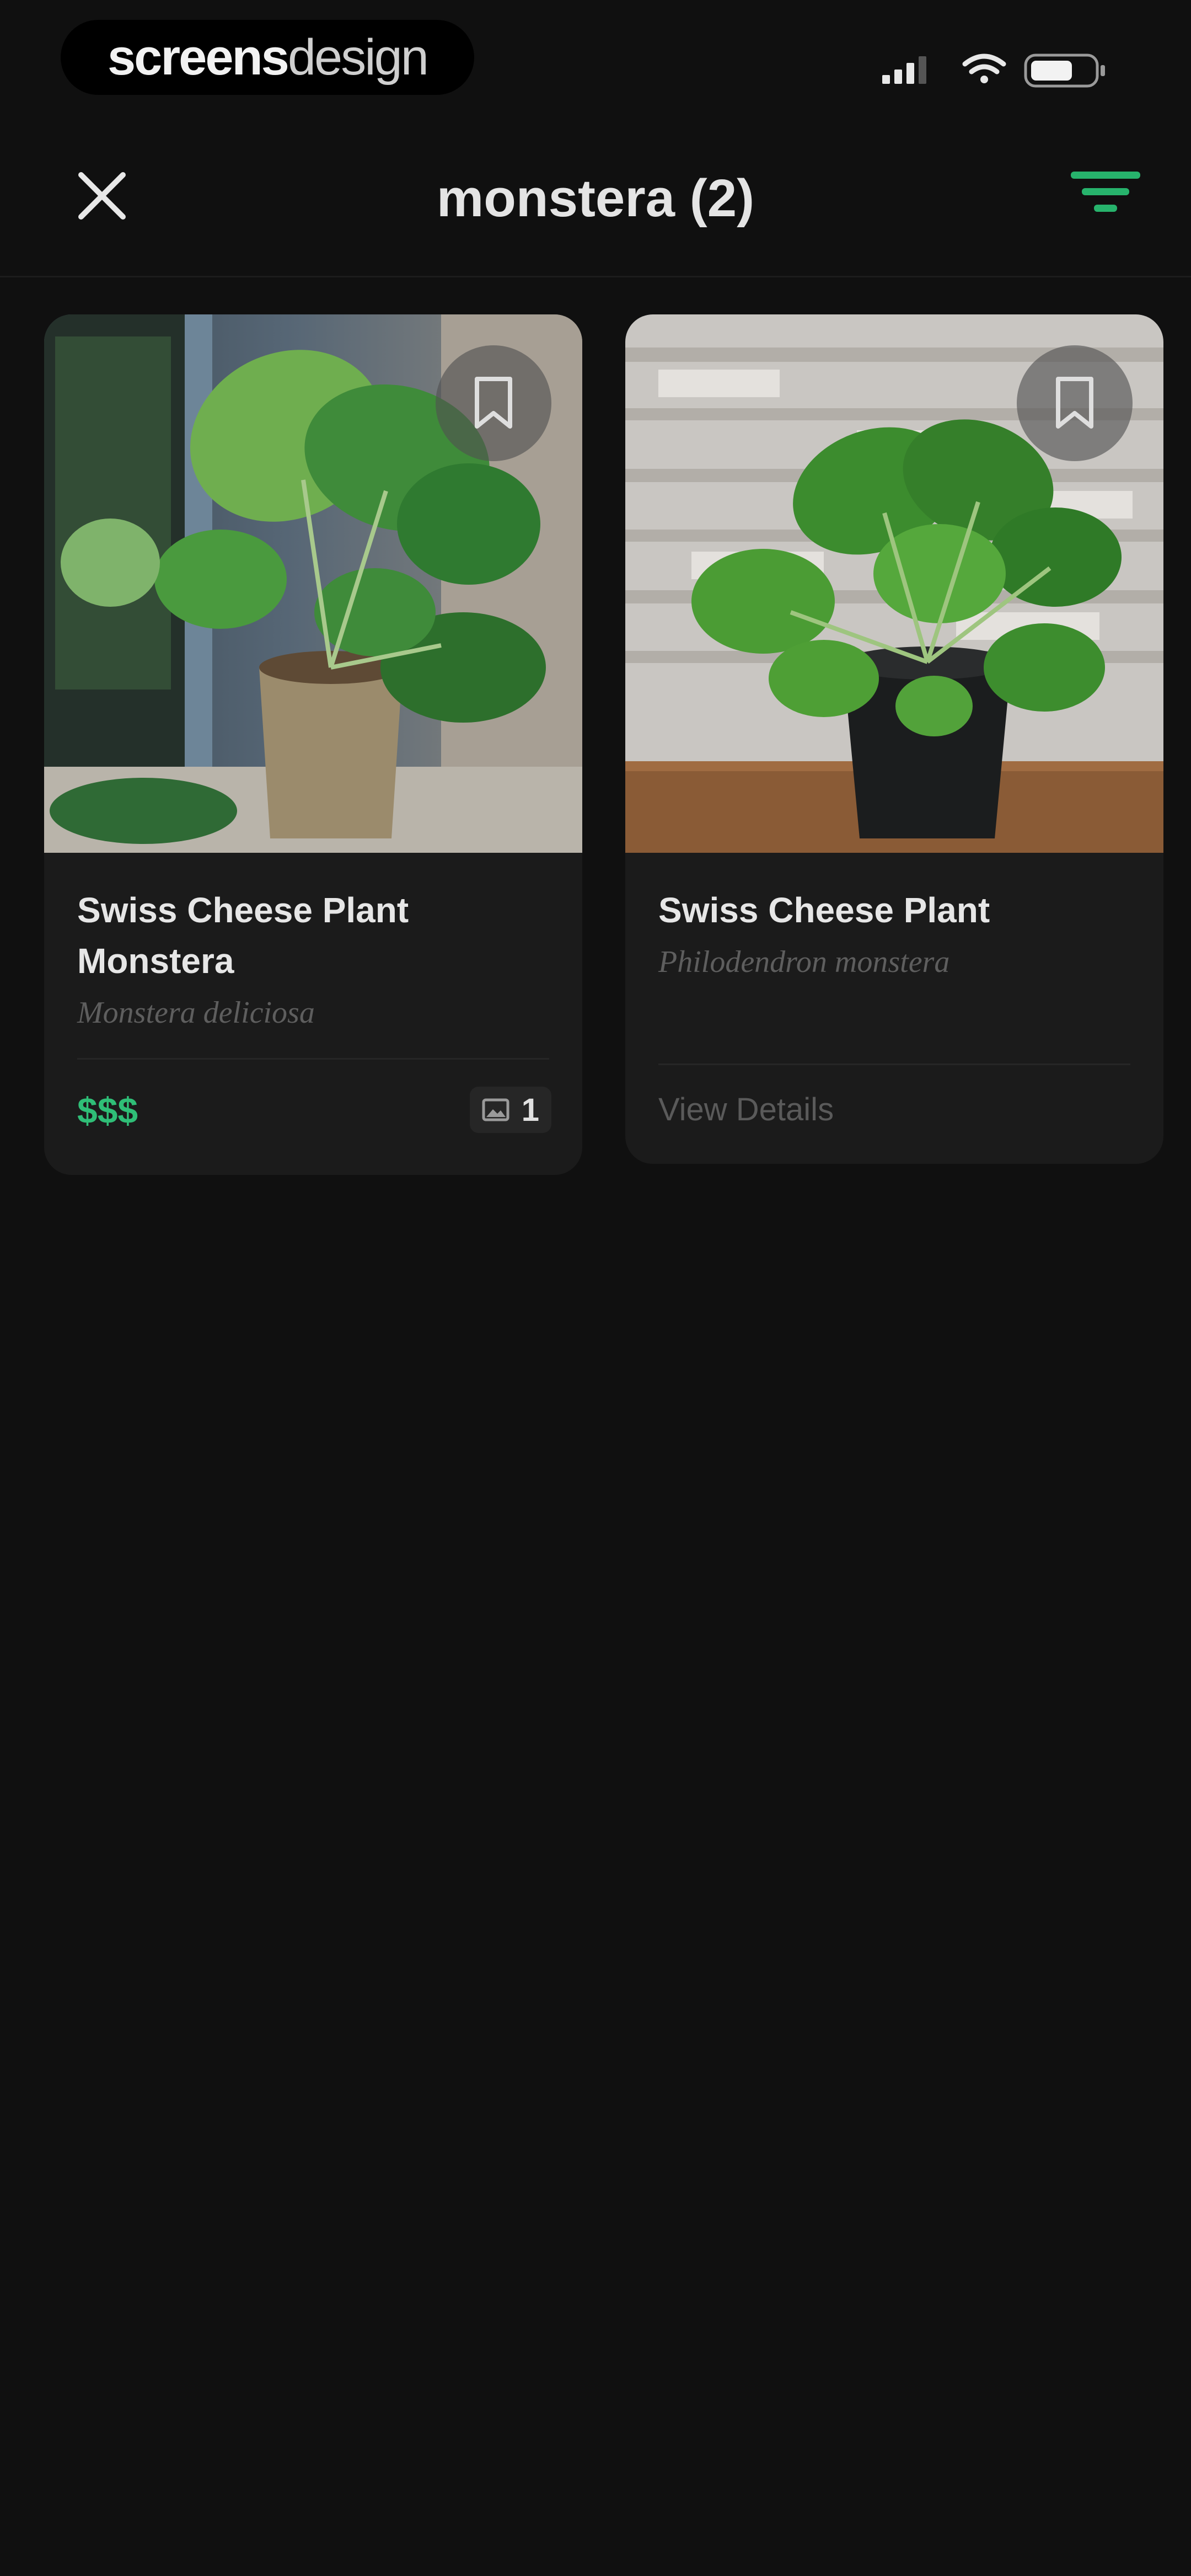  I want to click on wifi-icon, so click(984, 68).